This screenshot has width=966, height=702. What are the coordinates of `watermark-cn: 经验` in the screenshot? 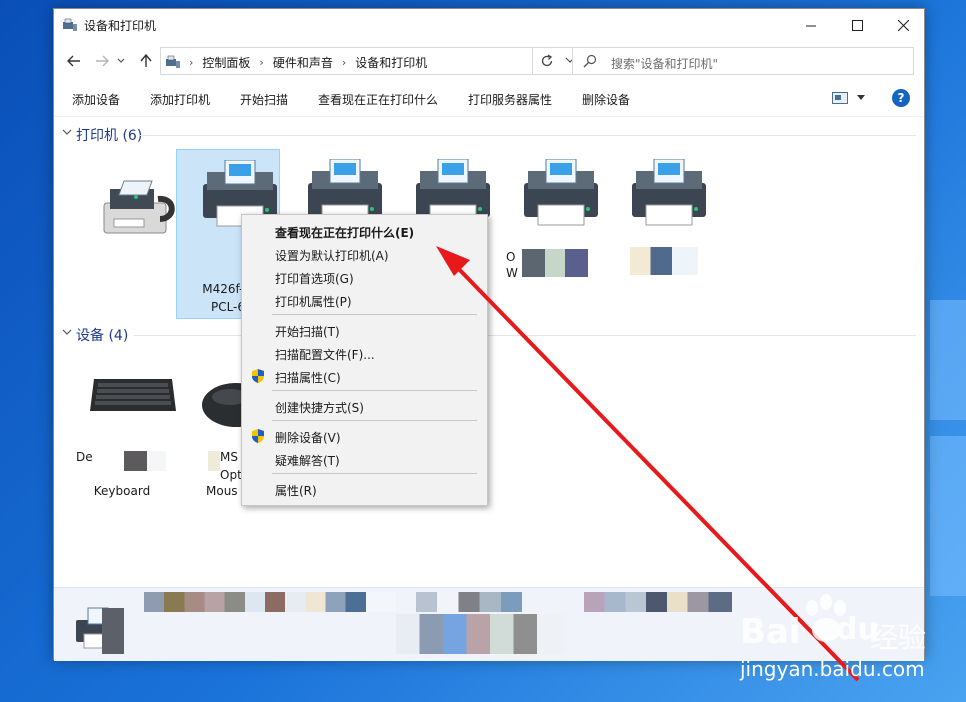 It's located at (898, 637).